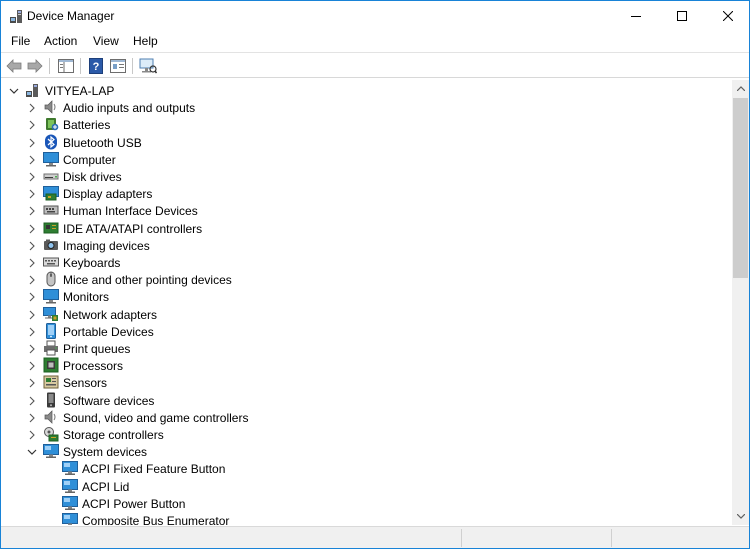 Image resolution: width=750 pixels, height=549 pixels. Describe the element at coordinates (366, 365) in the screenshot. I see `tree-item-processors: Processors` at that location.